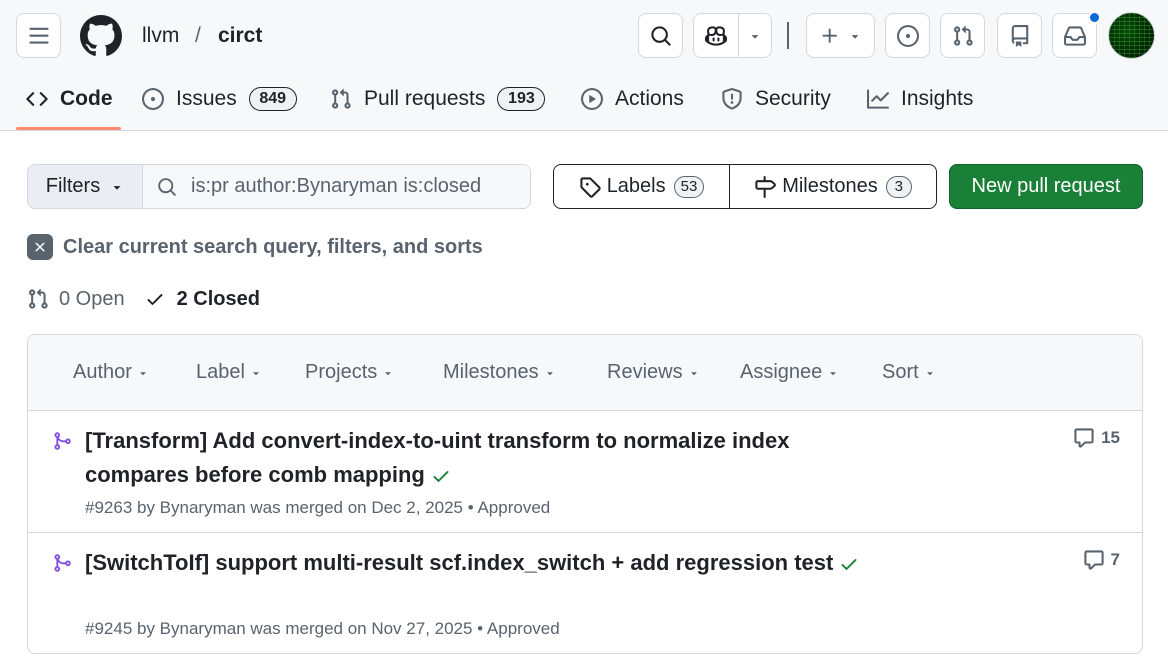  I want to click on copilot-dropdown-button, so click(755, 35).